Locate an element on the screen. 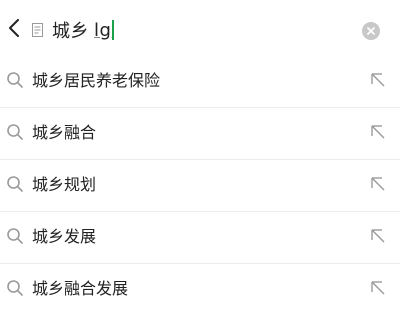  text-caret is located at coordinates (113, 30).